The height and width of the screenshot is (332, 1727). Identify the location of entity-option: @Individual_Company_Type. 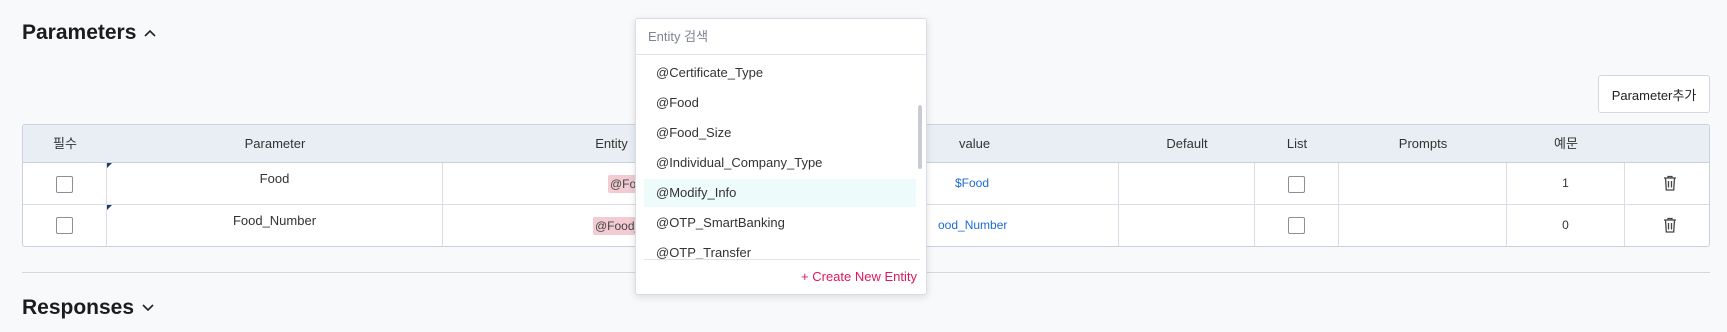
(780, 163).